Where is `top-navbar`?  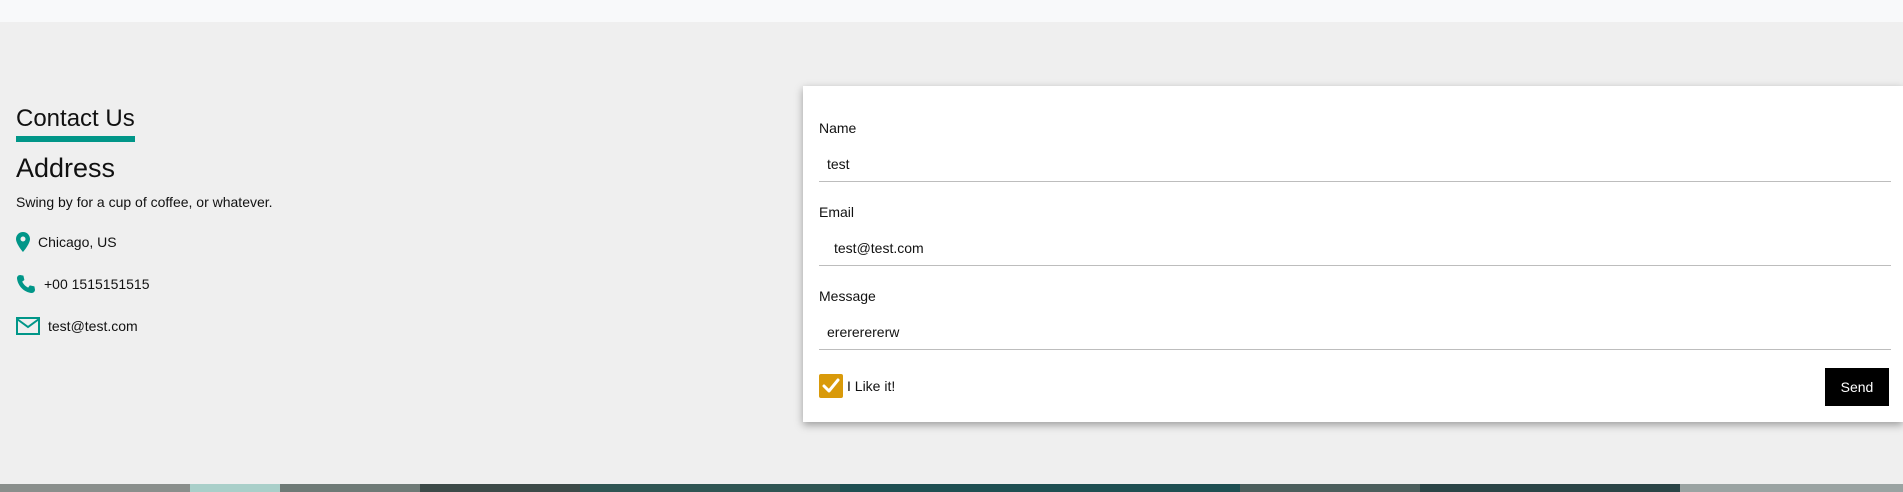 top-navbar is located at coordinates (951, 11).